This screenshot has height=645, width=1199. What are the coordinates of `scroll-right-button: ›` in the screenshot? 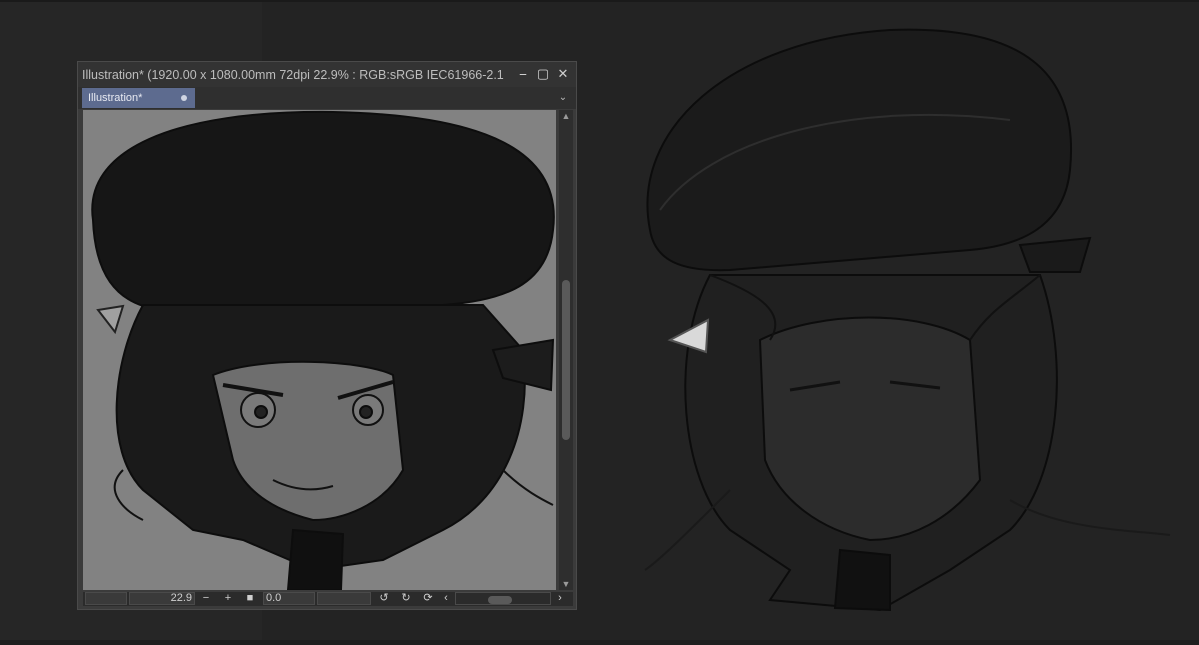 It's located at (560, 598).